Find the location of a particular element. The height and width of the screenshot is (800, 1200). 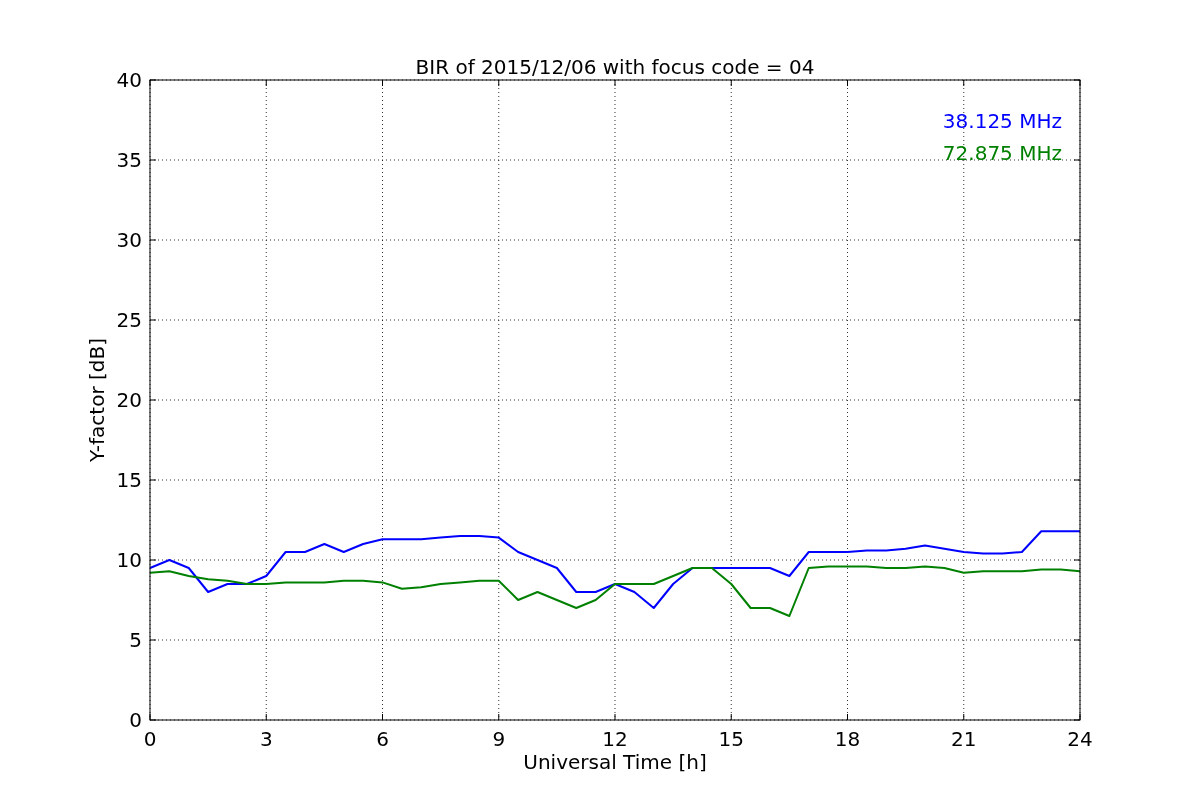

tick-label: 18 is located at coordinates (847, 739).